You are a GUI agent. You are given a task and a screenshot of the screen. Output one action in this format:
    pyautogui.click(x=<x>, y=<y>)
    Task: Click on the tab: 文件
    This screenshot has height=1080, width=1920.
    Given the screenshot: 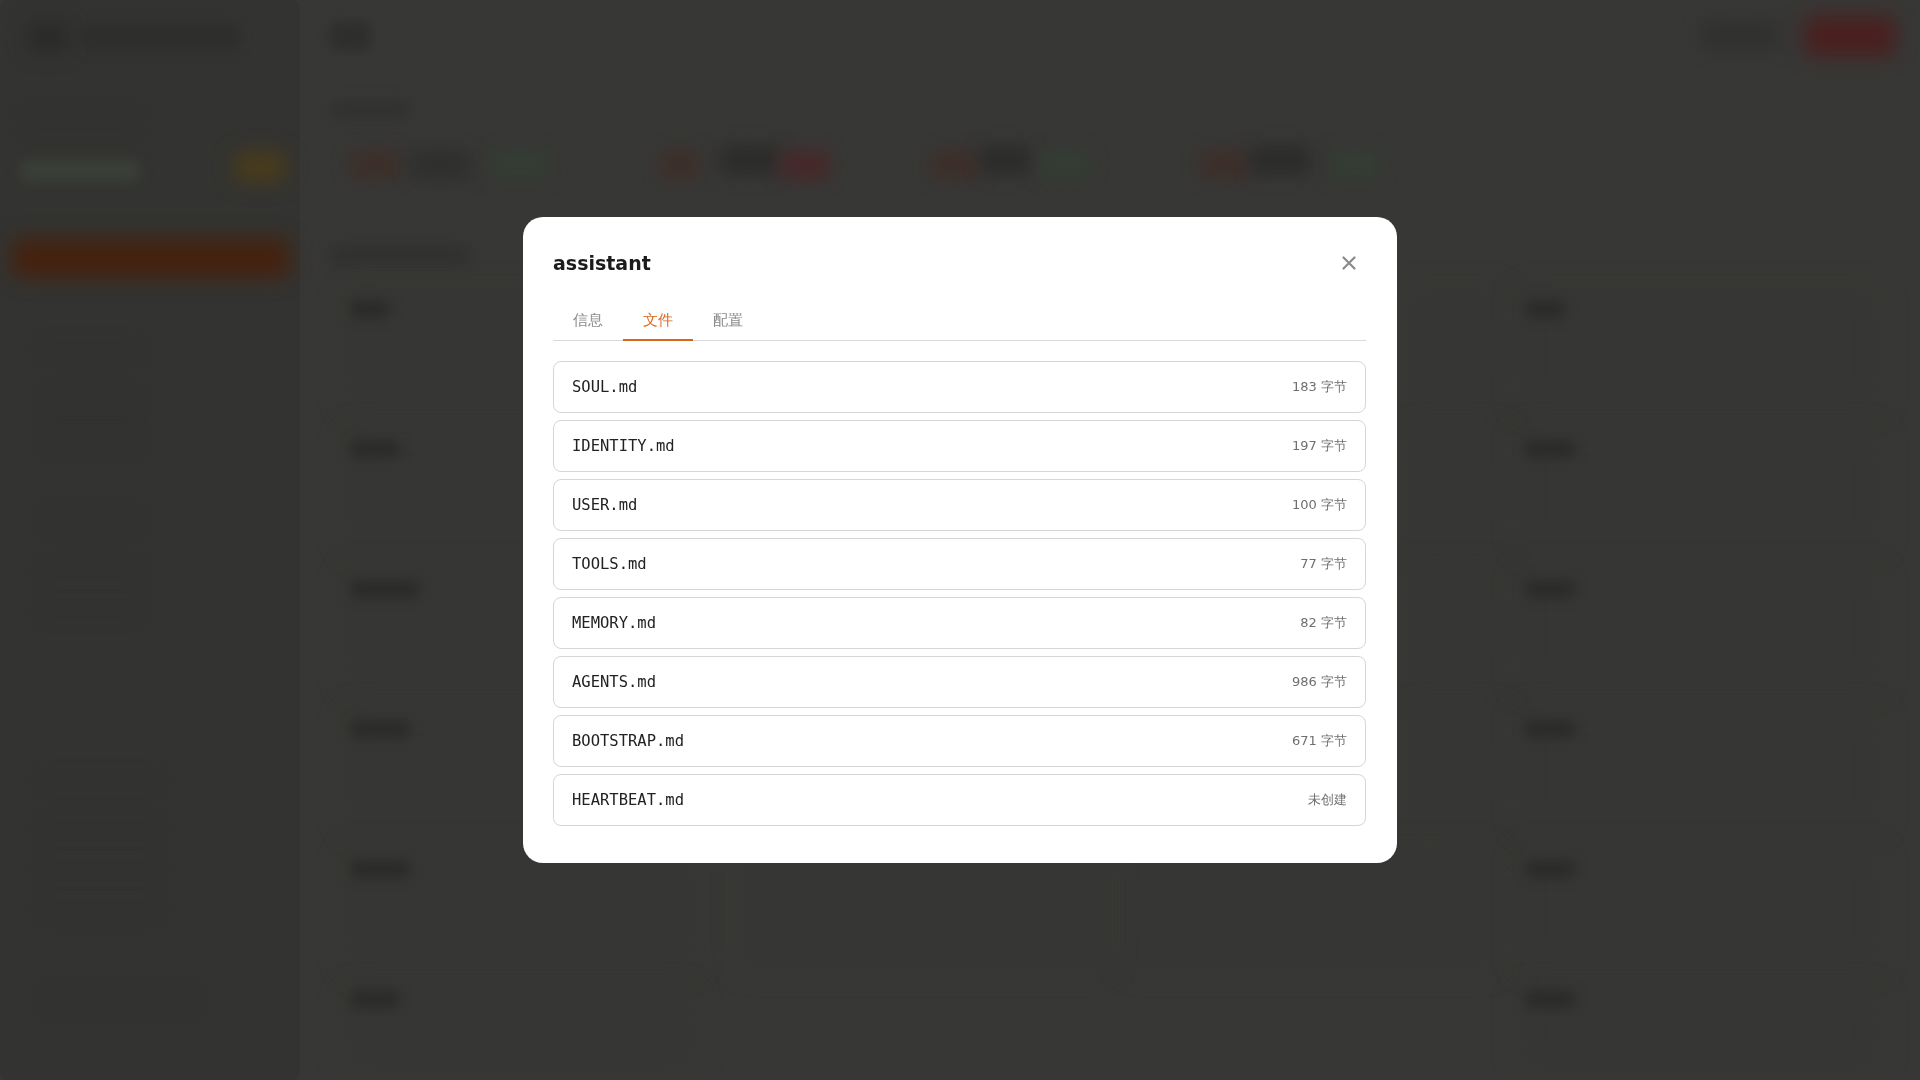 What is the action you would take?
    pyautogui.click(x=658, y=322)
    